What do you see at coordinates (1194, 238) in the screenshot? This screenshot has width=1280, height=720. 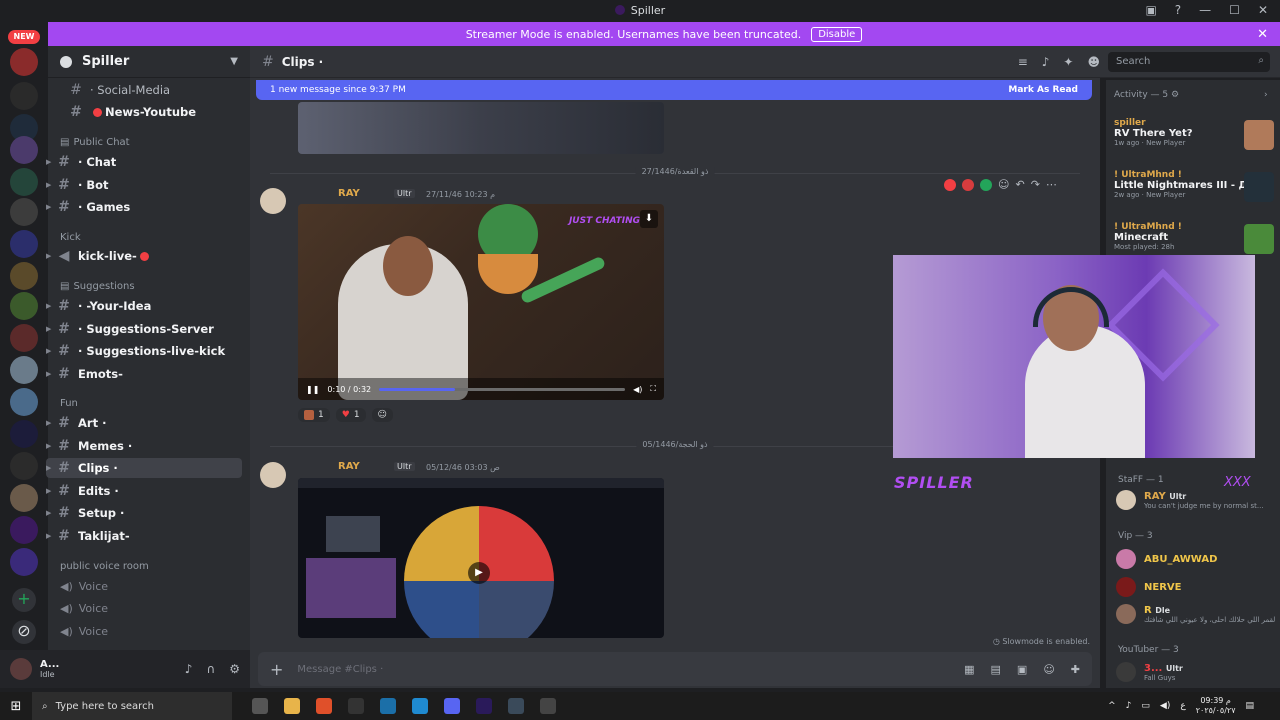 I see `activity-item: ! UltraMhnd ! Minecraft Most played: 28h` at bounding box center [1194, 238].